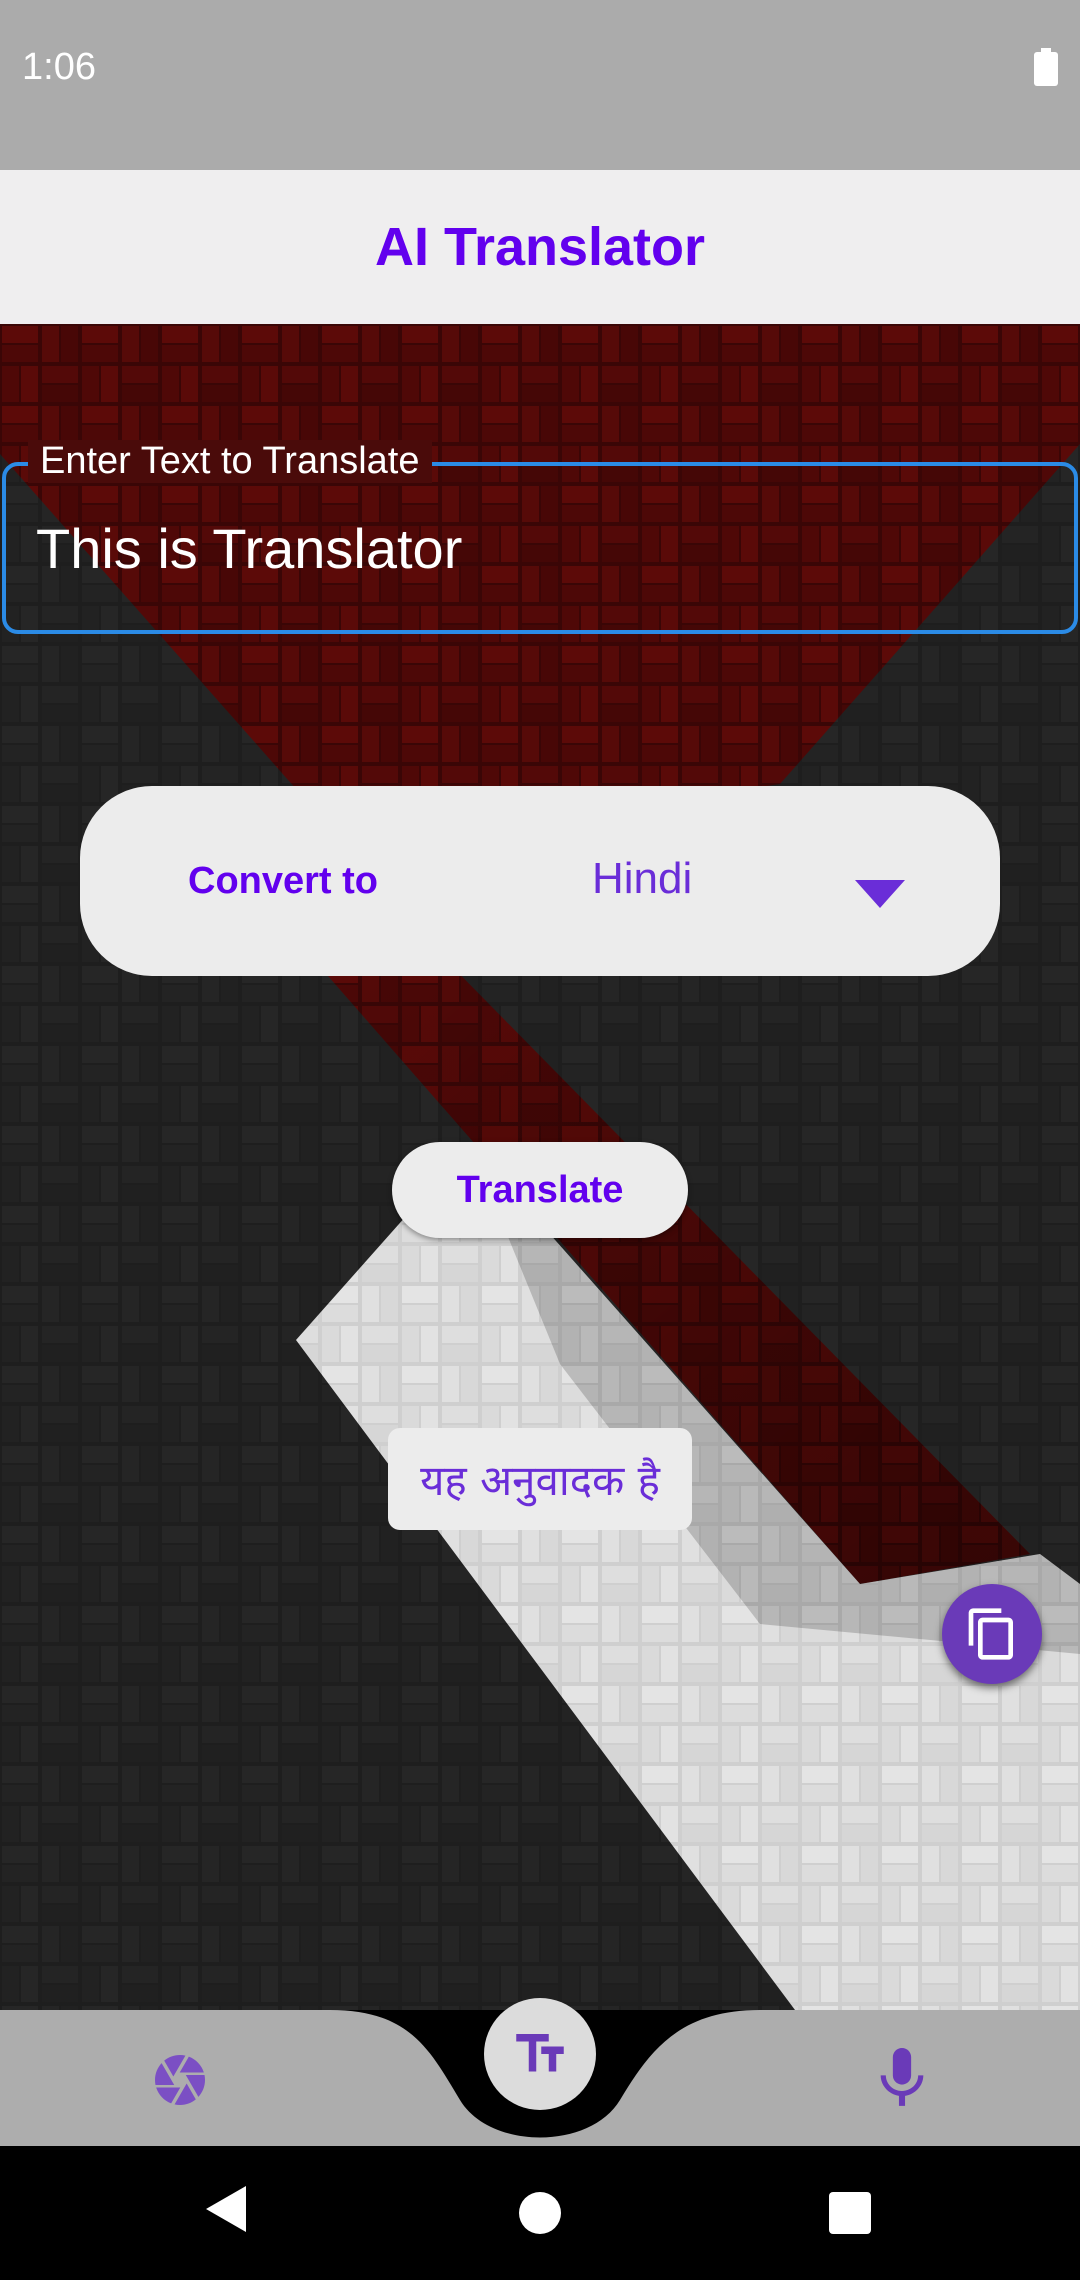  I want to click on status-time: 1:06, so click(59, 67).